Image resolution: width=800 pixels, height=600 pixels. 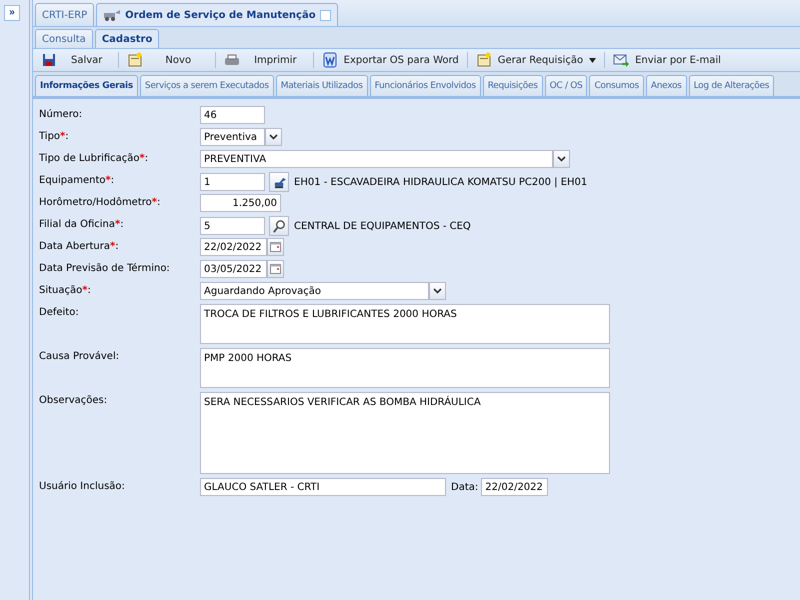 I want to click on section-tab: Consumos, so click(x=616, y=85).